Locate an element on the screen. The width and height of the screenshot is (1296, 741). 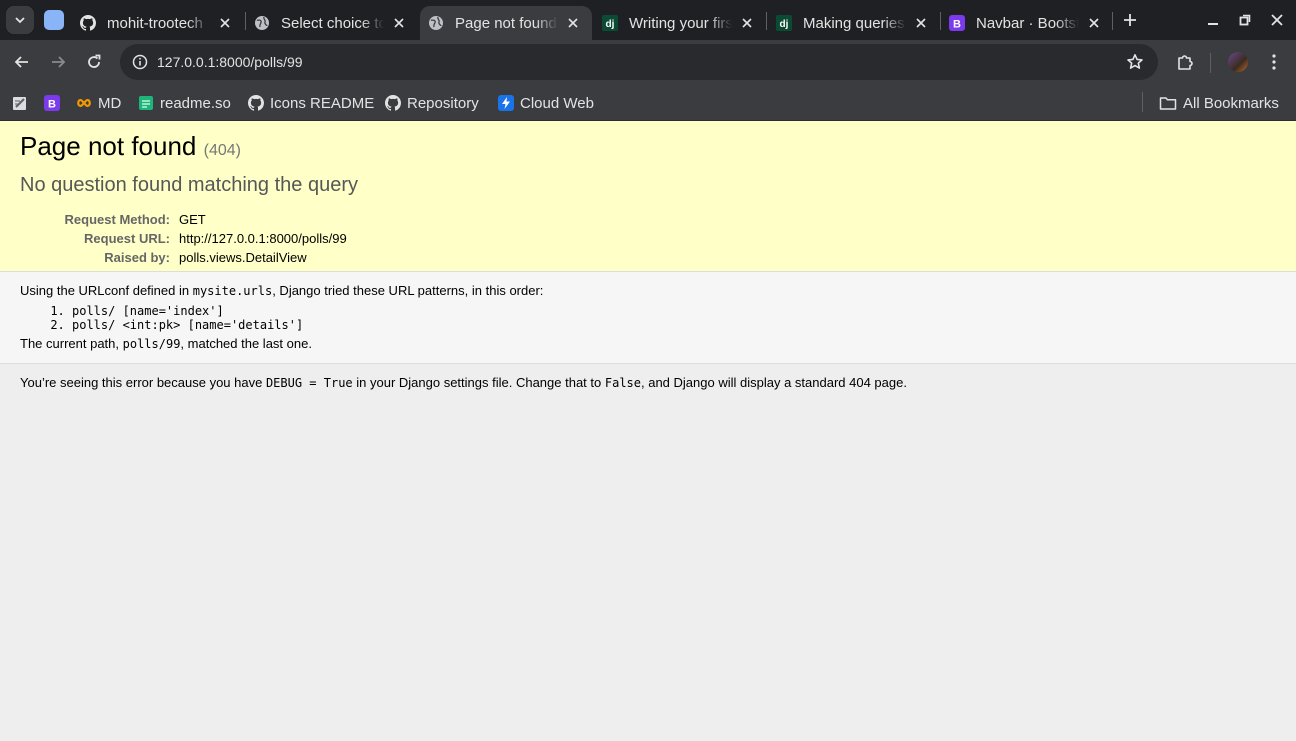
arrow-left-icon is located at coordinates (21, 62).